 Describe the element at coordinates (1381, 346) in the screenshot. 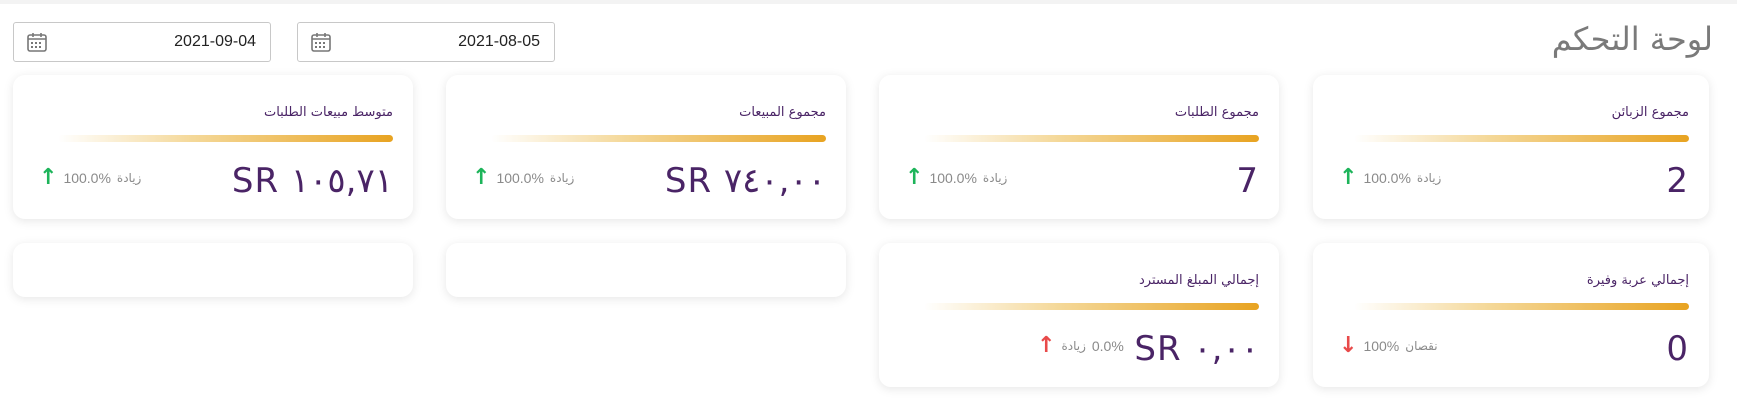

I see `trend-percent: 100%` at that location.